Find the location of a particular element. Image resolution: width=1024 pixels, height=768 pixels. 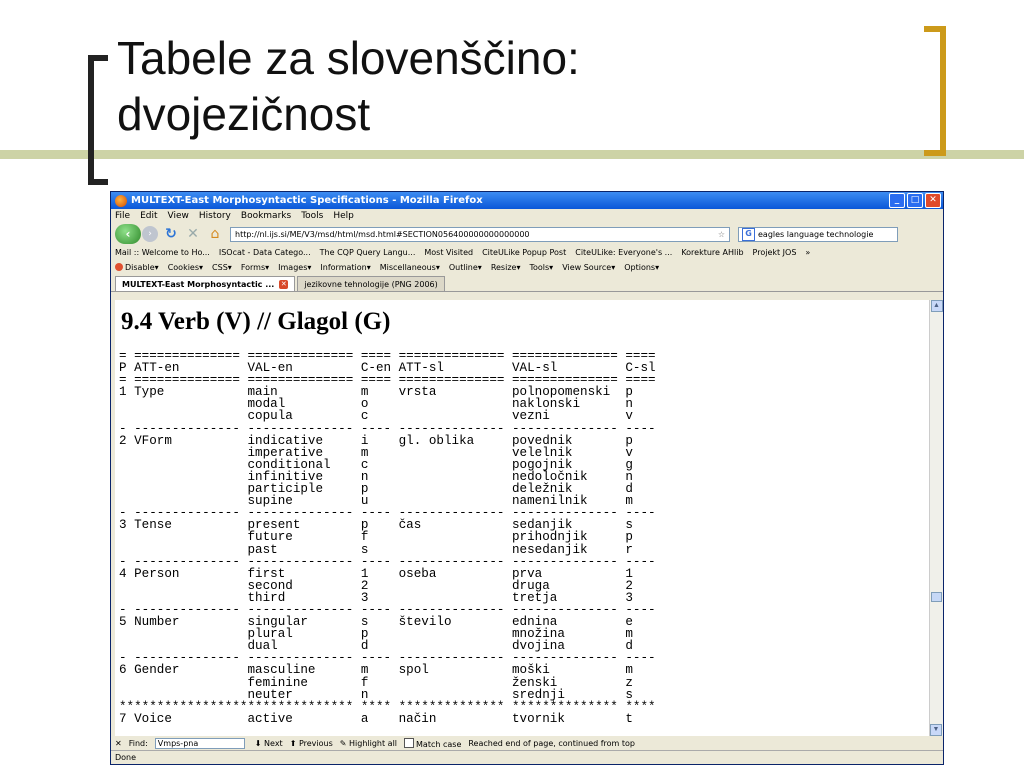

find-input: Vmps-pna is located at coordinates (199, 743).